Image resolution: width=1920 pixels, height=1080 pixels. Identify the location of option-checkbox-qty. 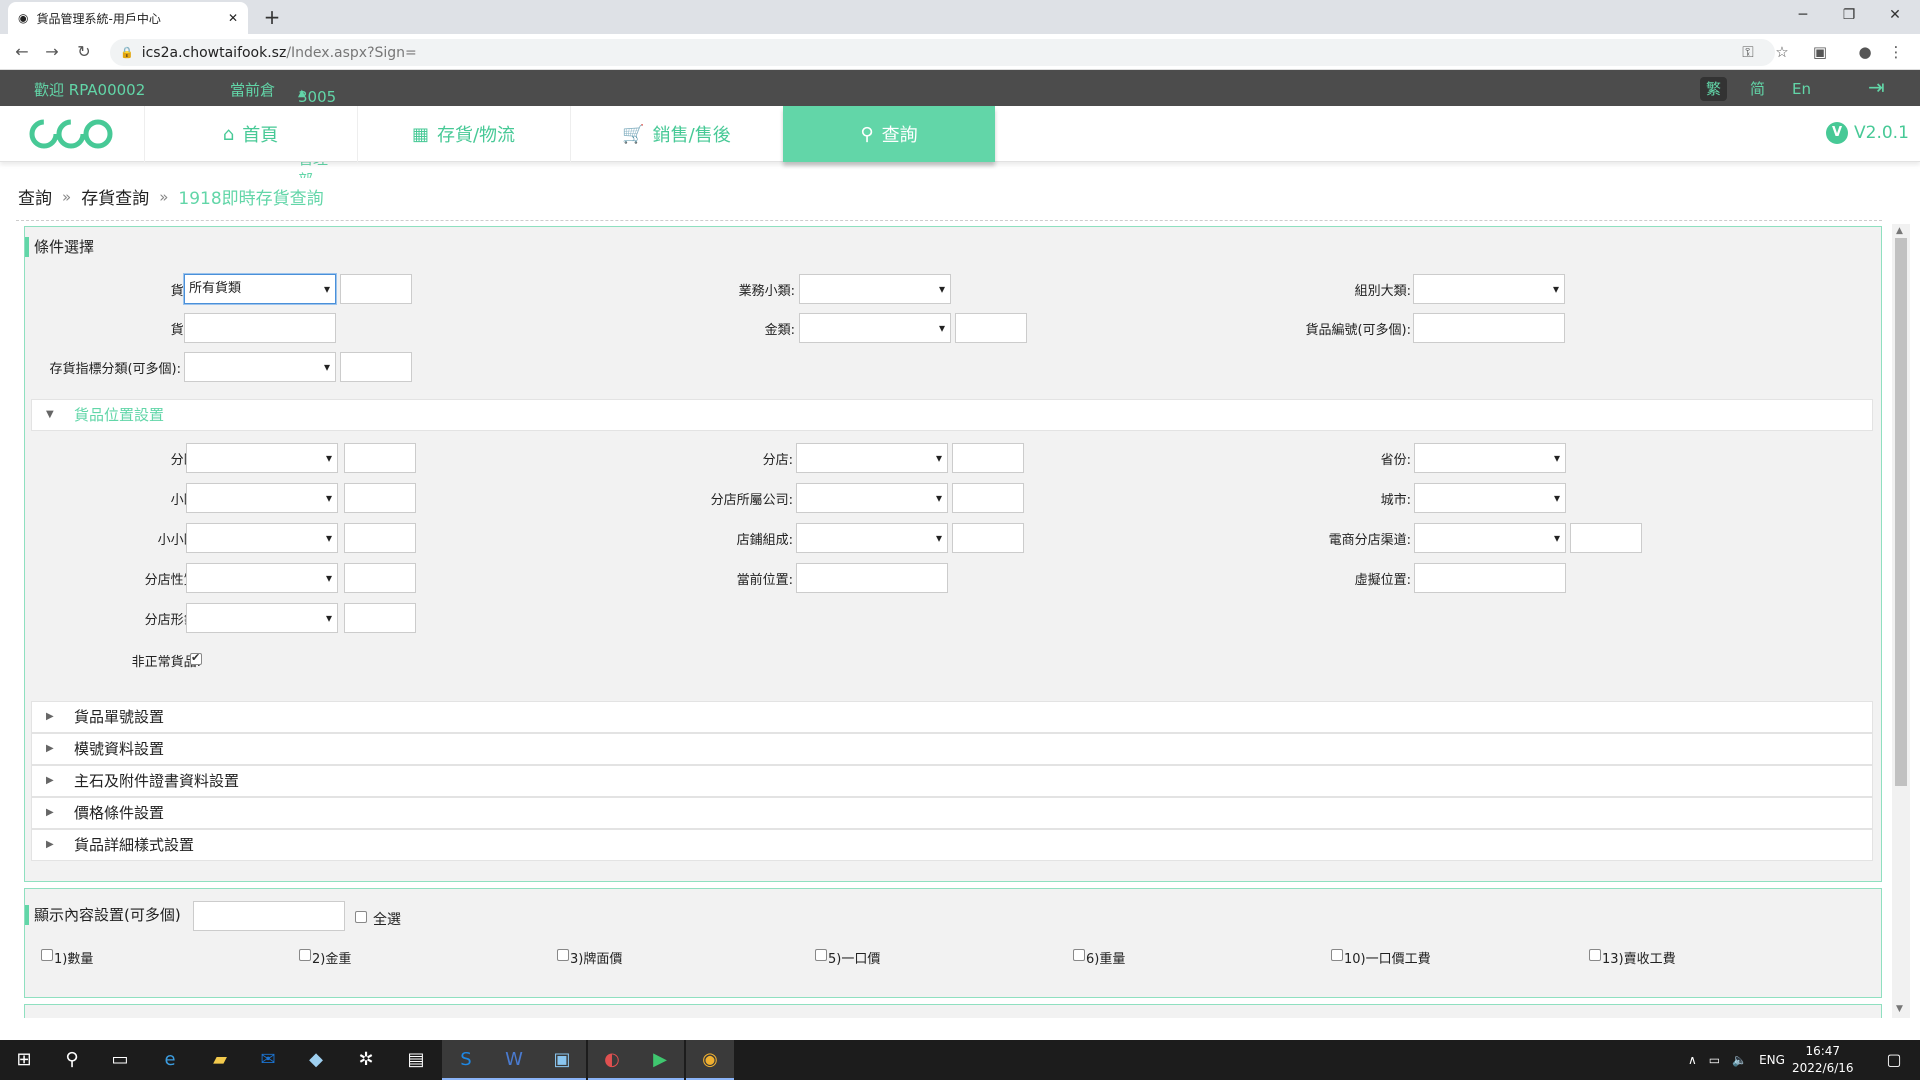
(47, 955).